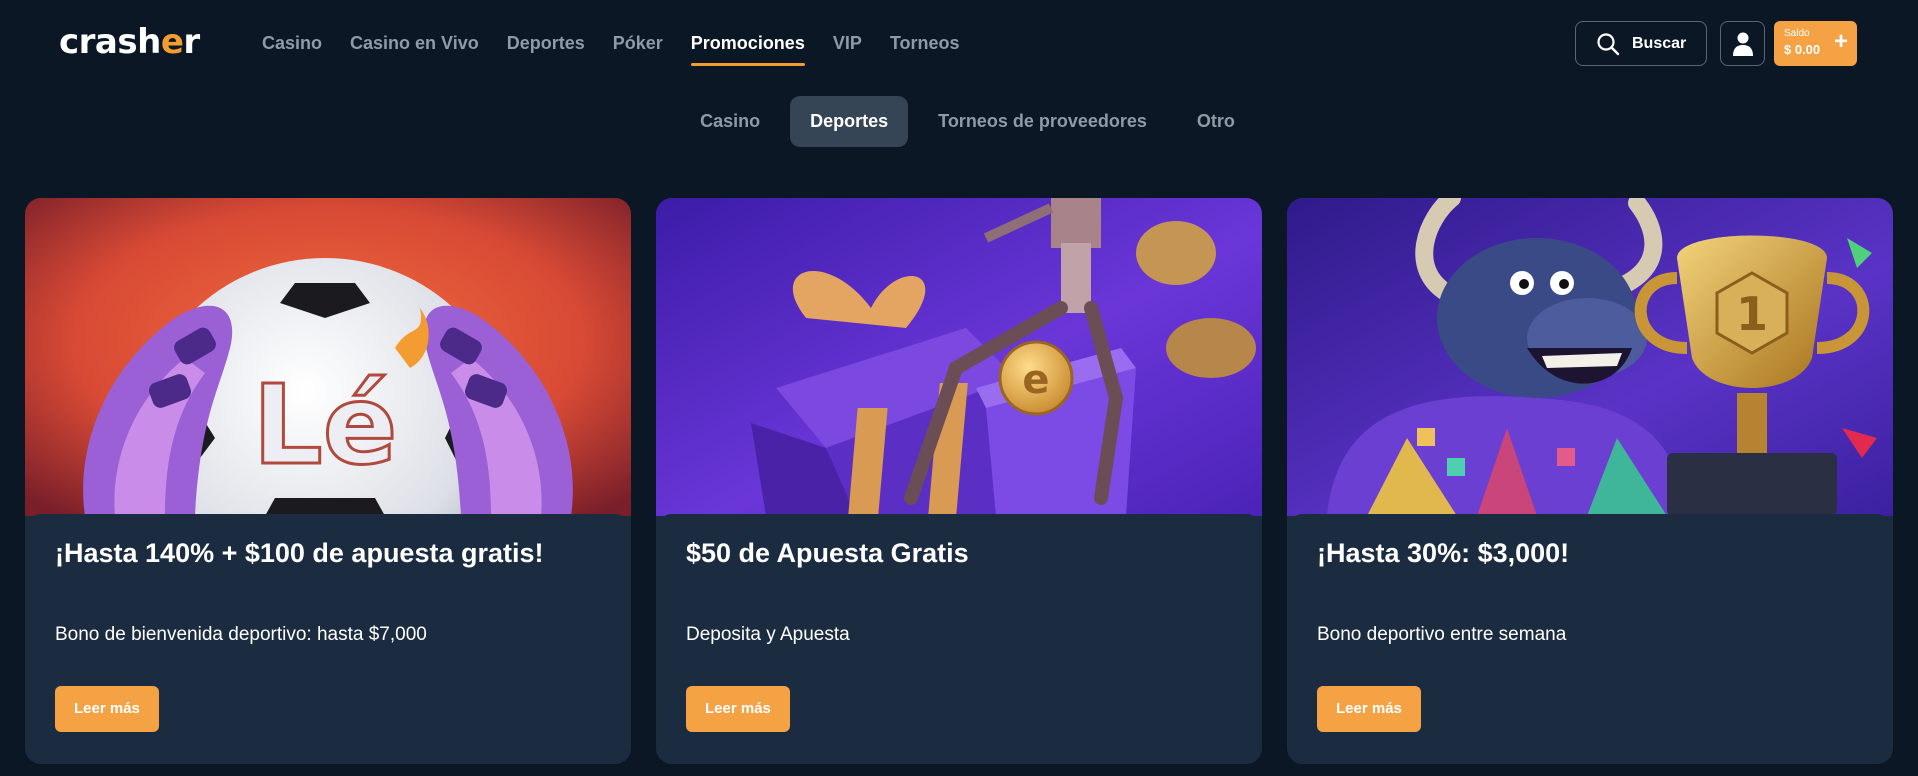 Image resolution: width=1918 pixels, height=776 pixels. I want to click on search-button-label: Buscar, so click(1659, 43).